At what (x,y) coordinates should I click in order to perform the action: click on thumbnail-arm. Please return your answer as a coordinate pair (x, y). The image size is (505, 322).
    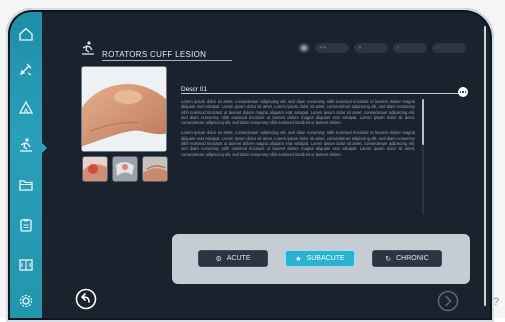
    Looking at the image, I should click on (155, 169).